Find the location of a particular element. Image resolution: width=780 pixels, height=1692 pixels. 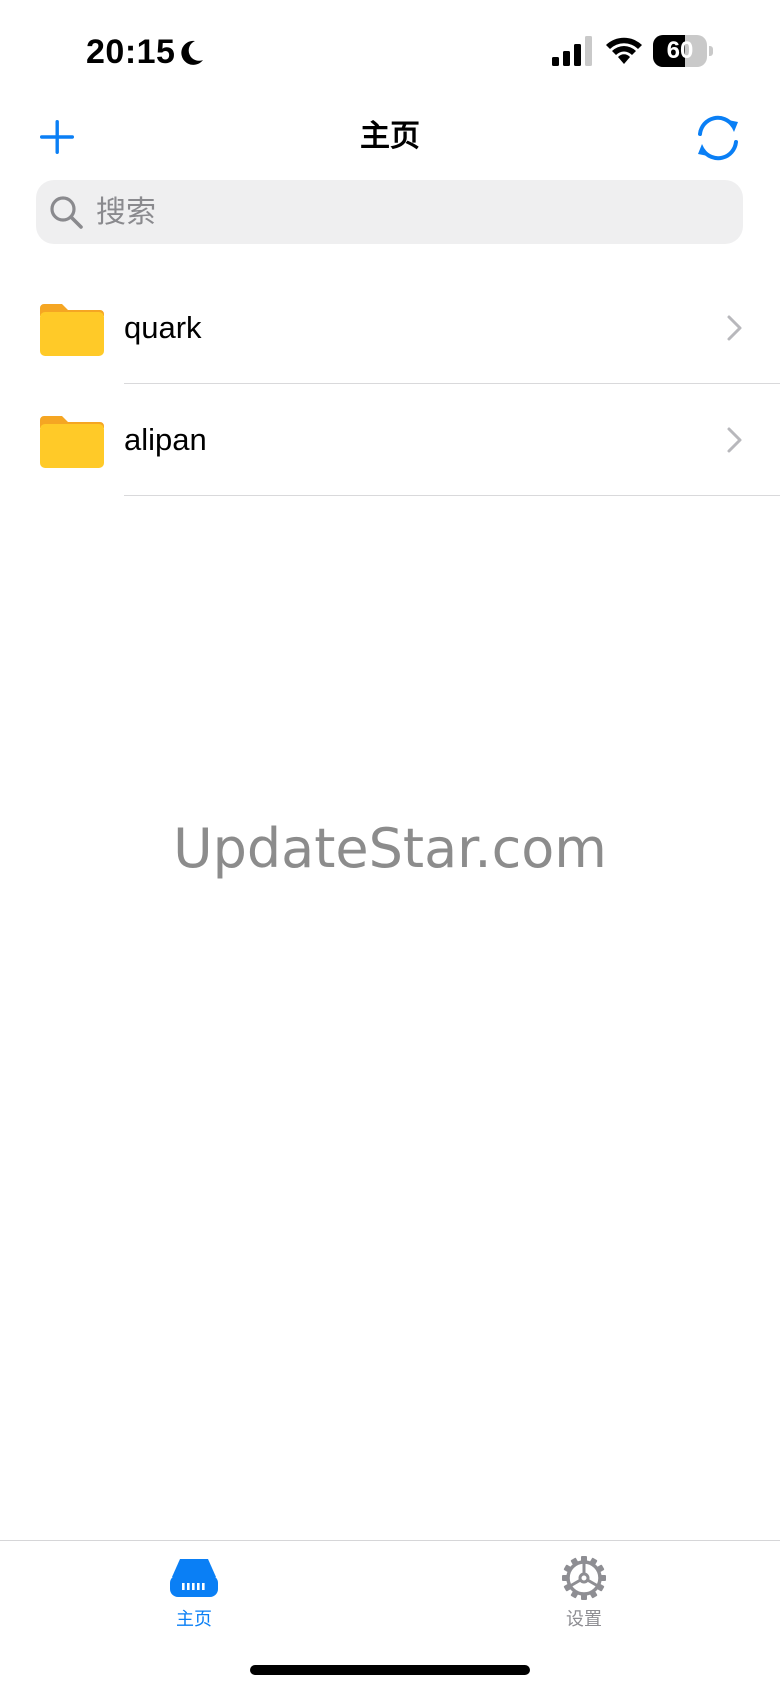

moon-icon is located at coordinates (192, 52).